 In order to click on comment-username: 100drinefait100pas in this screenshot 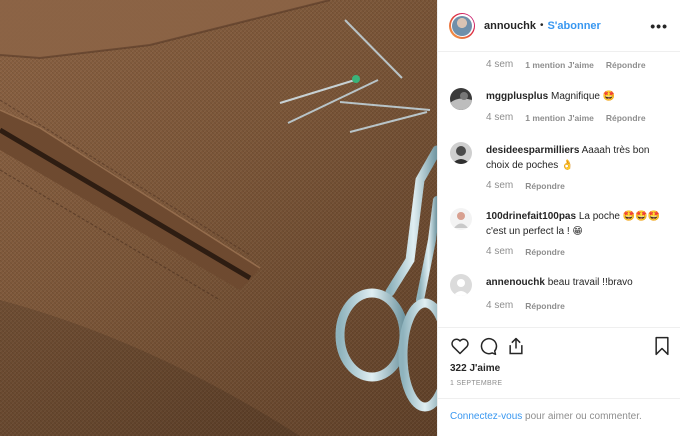, I will do `click(531, 216)`.